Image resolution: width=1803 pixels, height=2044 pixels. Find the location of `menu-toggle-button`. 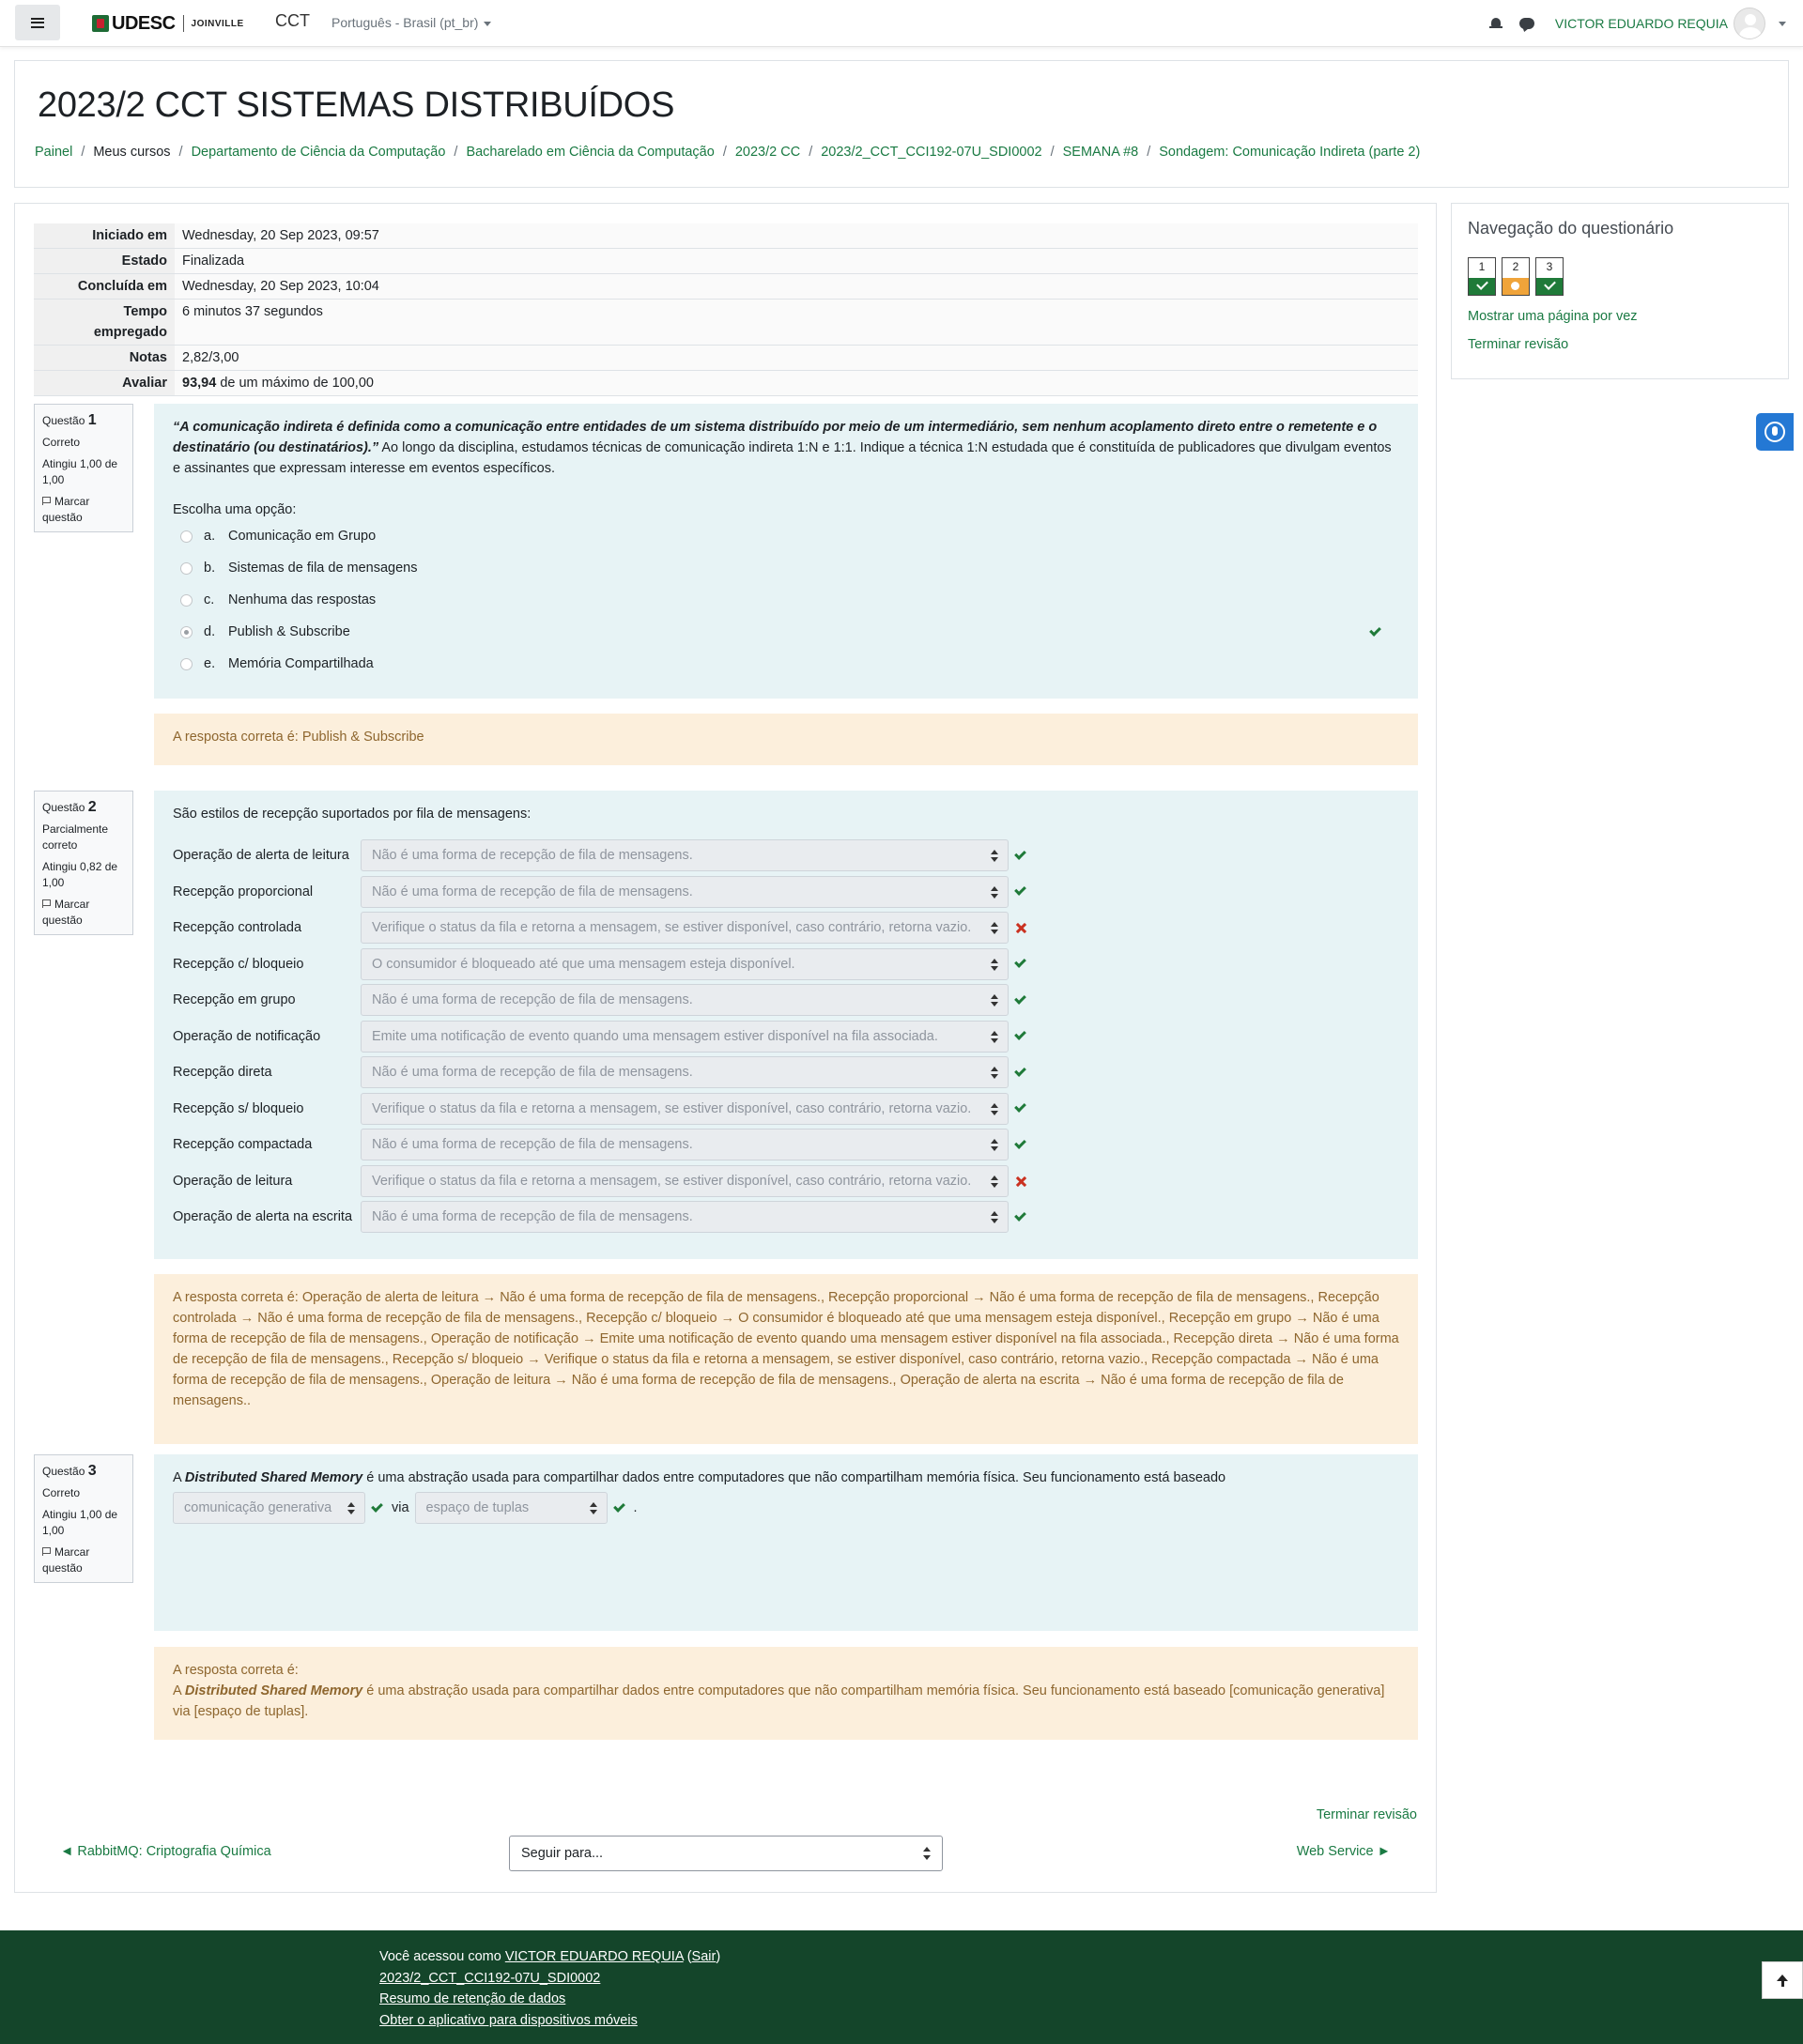

menu-toggle-button is located at coordinates (37, 22).